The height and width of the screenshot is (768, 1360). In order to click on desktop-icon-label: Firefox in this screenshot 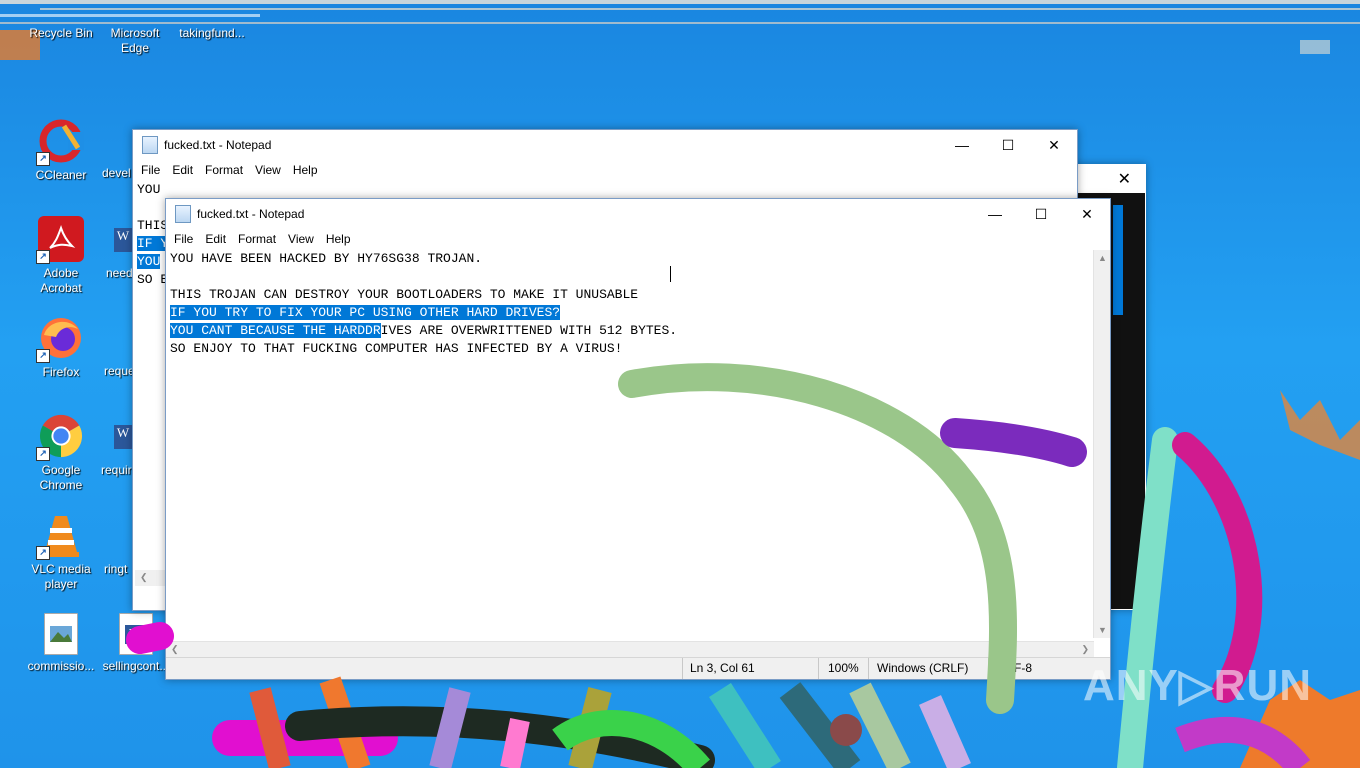, I will do `click(61, 372)`.